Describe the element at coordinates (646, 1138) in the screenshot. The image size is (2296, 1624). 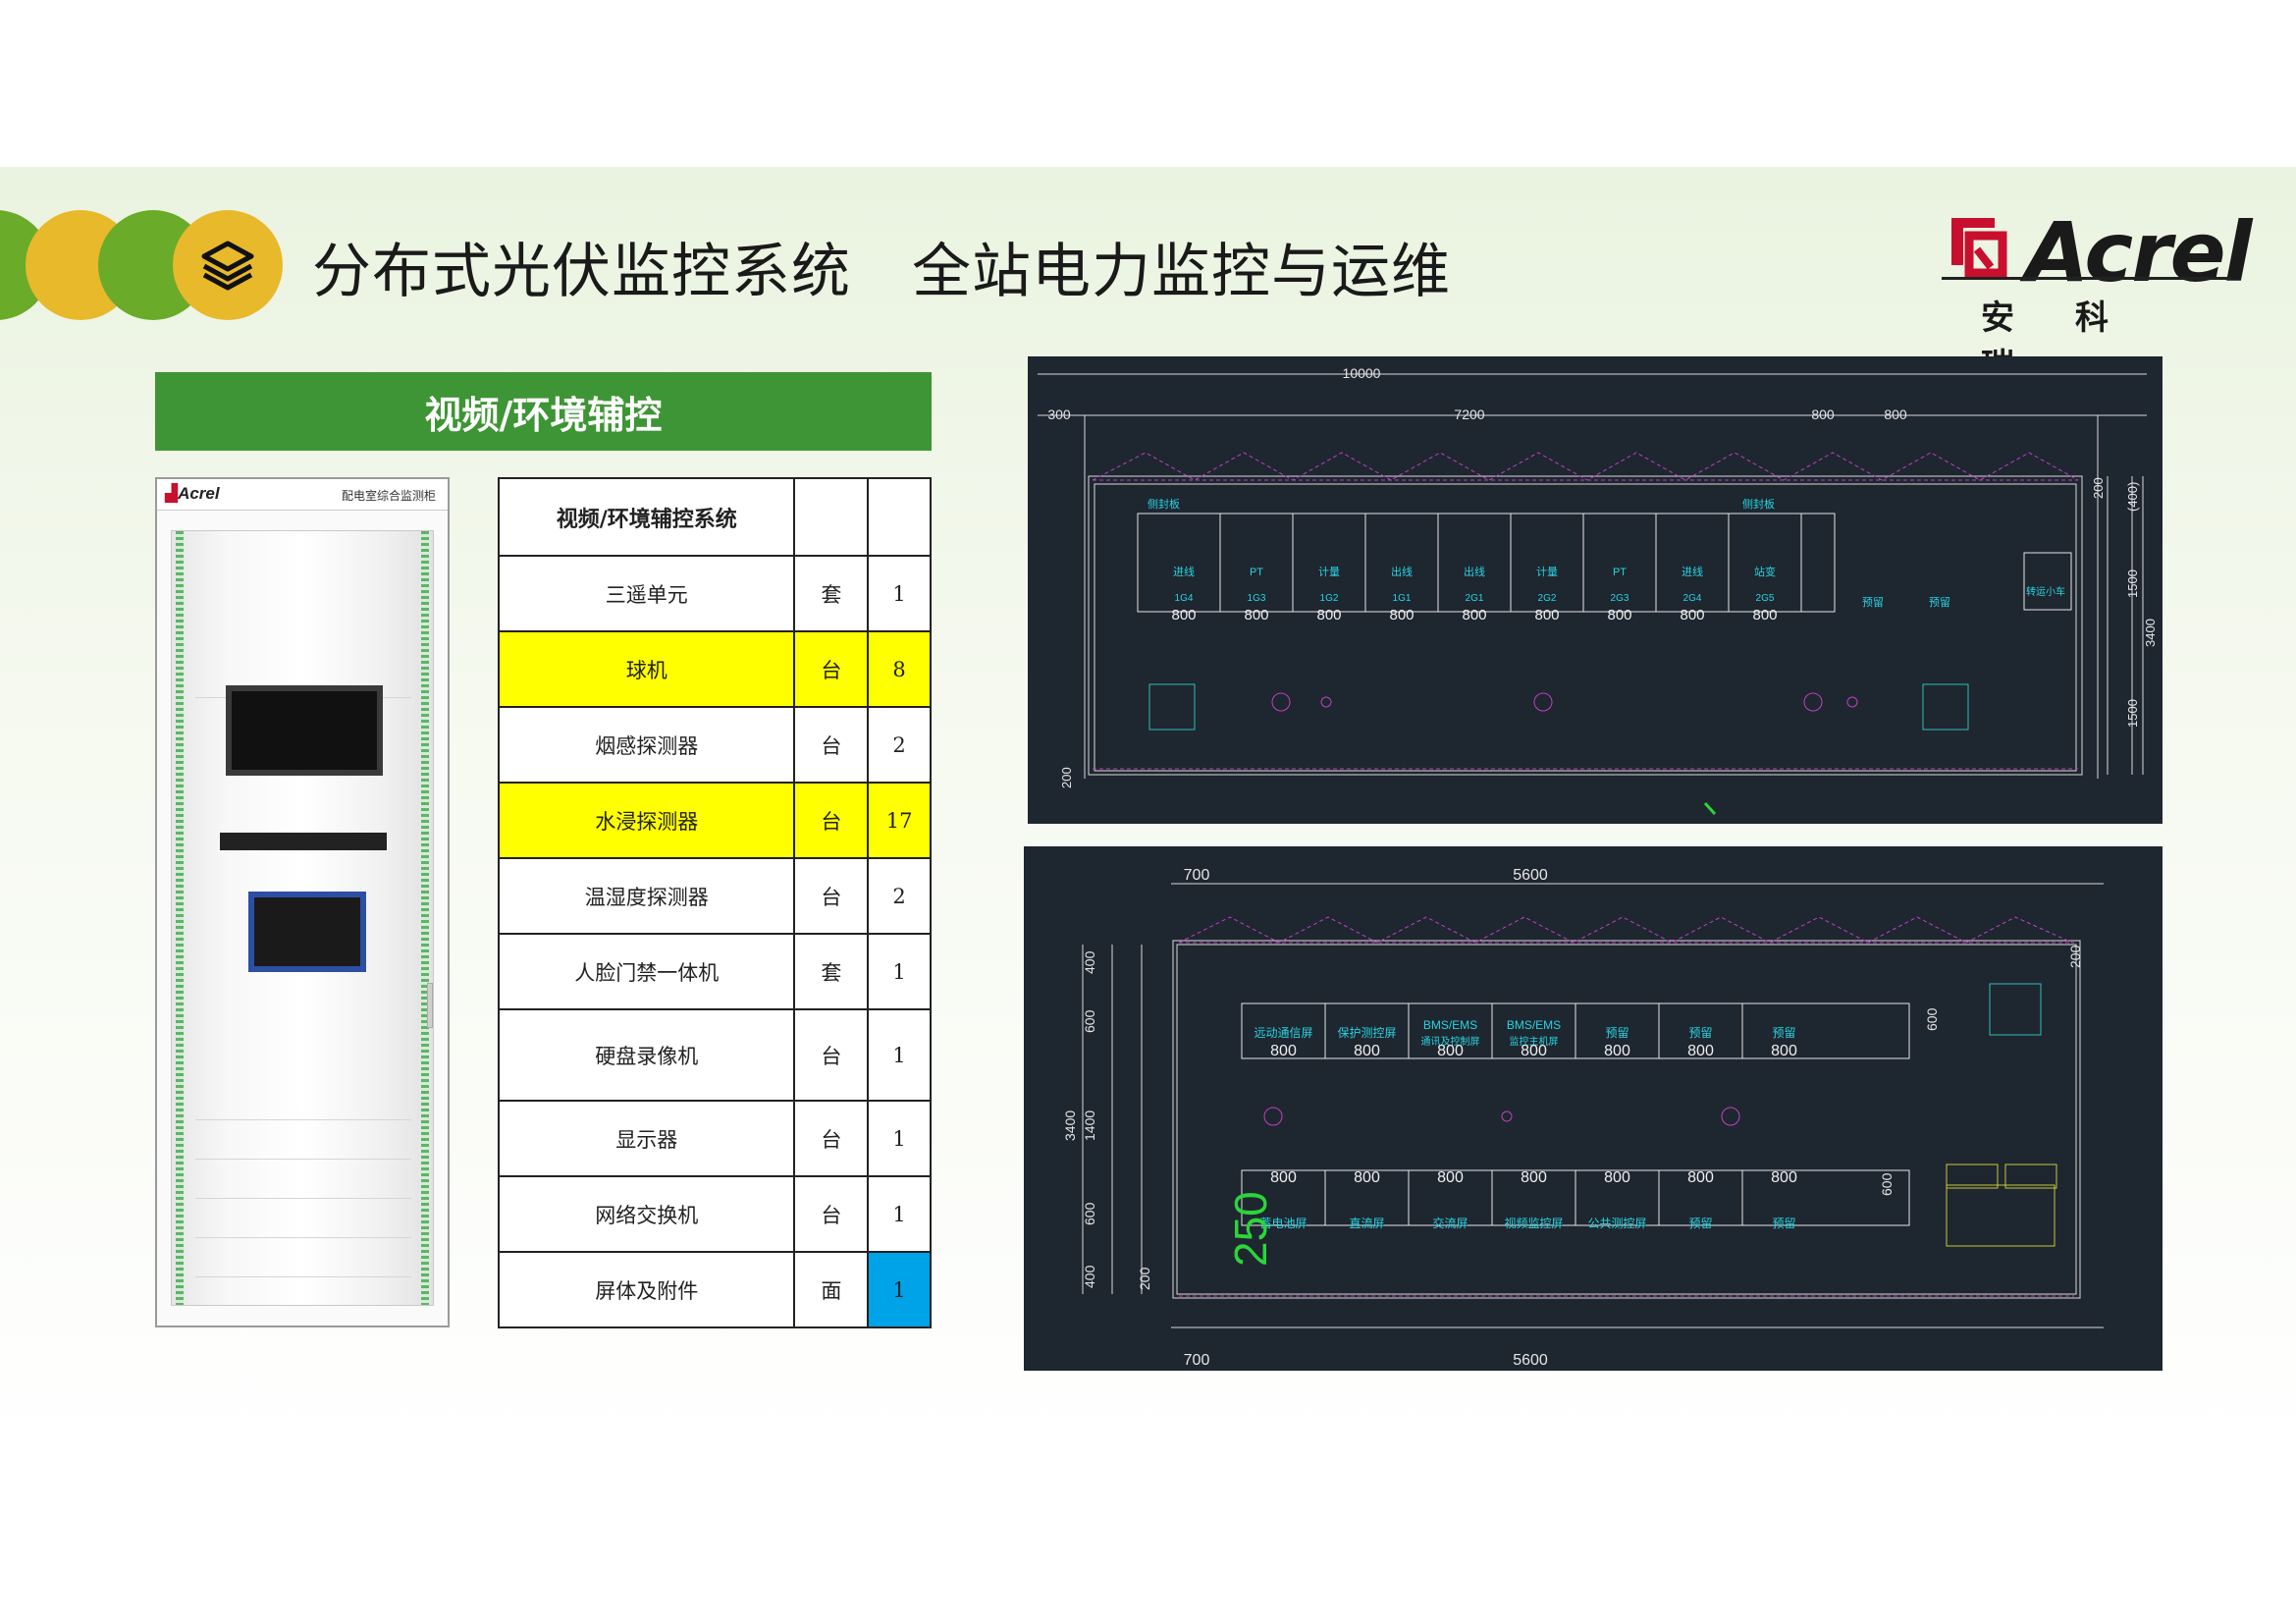
I see `item-name: 显示器` at that location.